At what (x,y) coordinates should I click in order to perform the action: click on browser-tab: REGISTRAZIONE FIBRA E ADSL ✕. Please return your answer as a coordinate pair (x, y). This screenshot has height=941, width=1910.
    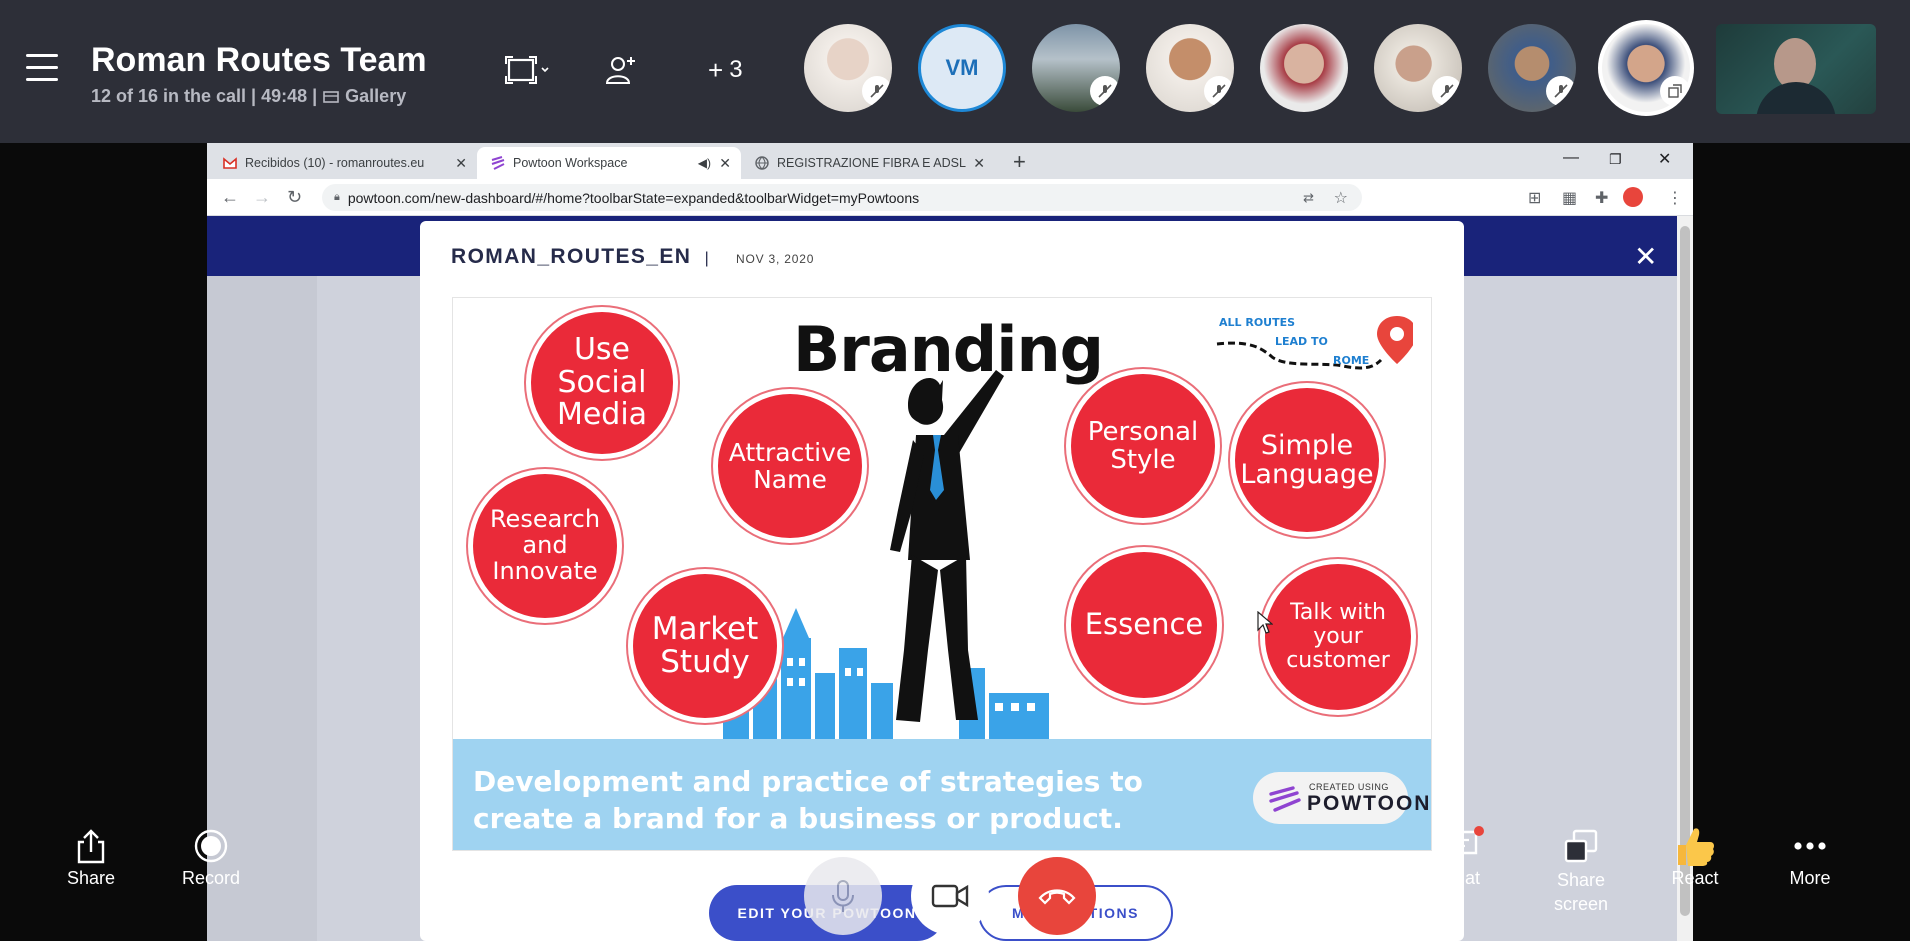
    Looking at the image, I should click on (868, 163).